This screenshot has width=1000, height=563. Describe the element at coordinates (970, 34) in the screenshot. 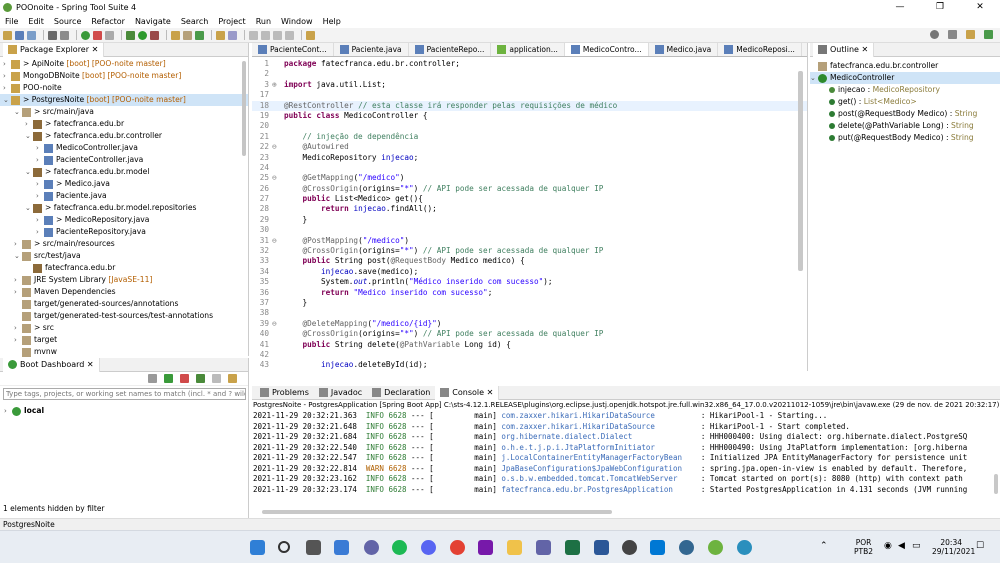

I see `java-perspective-icon` at that location.